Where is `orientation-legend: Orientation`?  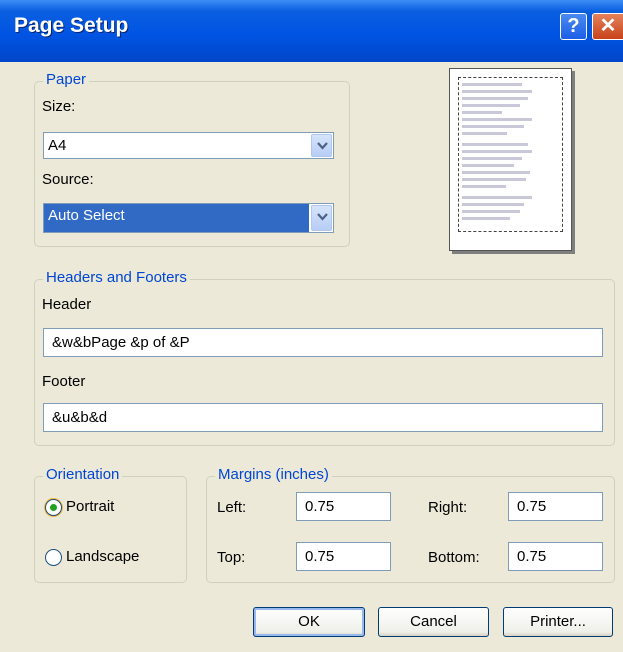 orientation-legend: Orientation is located at coordinates (83, 474).